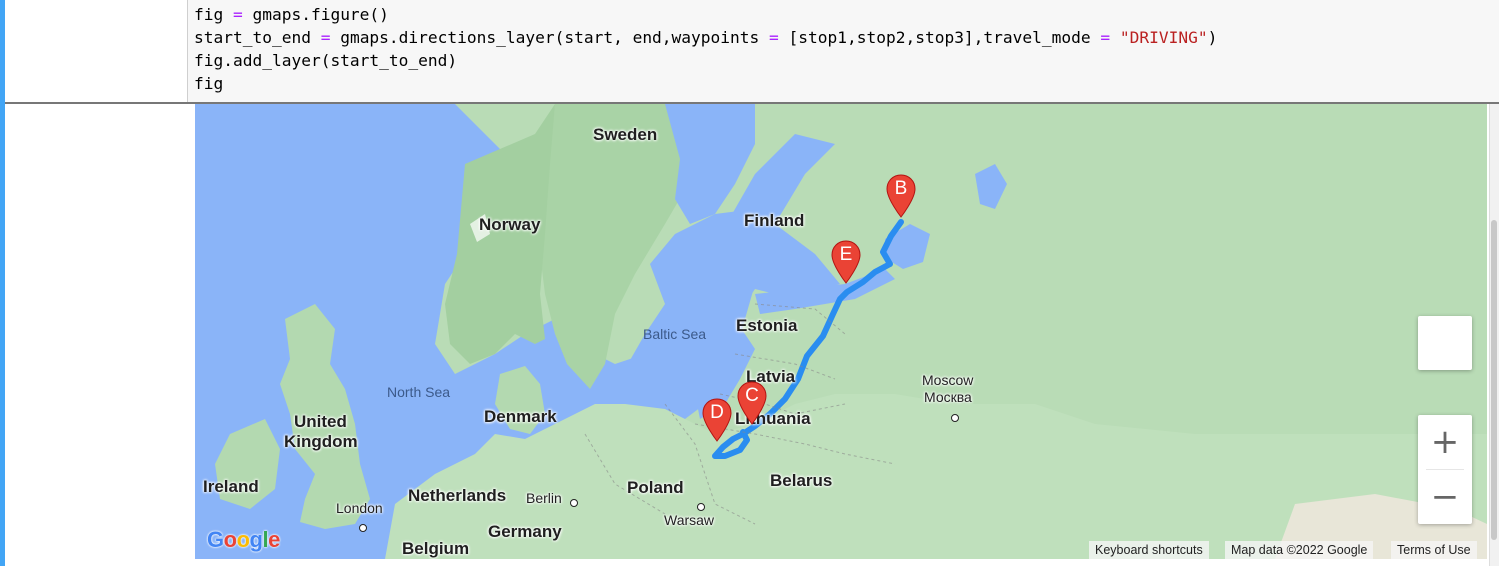  I want to click on map-data-attribution: Map data ©2022 Google, so click(1299, 550).